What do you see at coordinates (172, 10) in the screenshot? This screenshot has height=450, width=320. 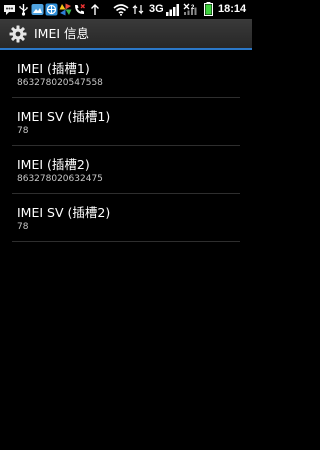 I see `signal-strength-icon` at bounding box center [172, 10].